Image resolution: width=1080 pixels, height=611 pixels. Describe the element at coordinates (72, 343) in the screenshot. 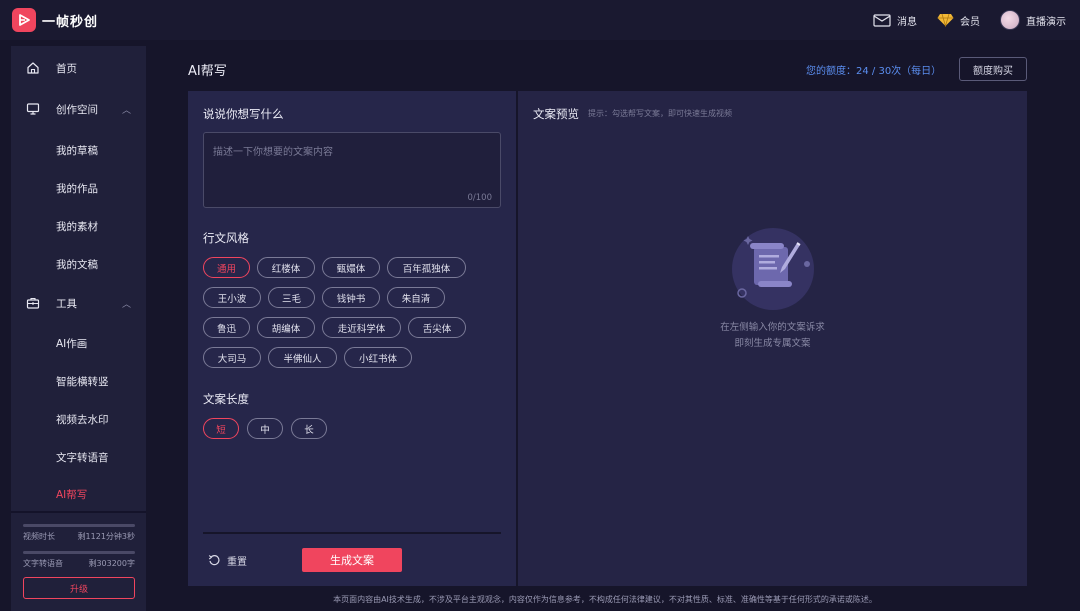

I see `sidebar-item-label: AI作画` at that location.